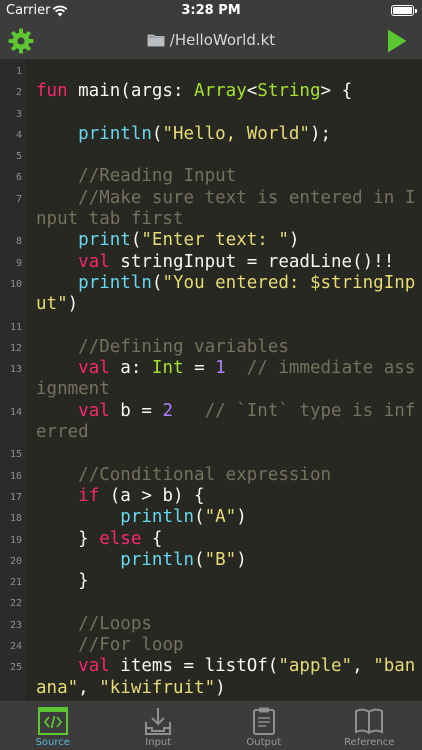 The width and height of the screenshot is (422, 750). What do you see at coordinates (397, 41) in the screenshot?
I see `play-icon` at bounding box center [397, 41].